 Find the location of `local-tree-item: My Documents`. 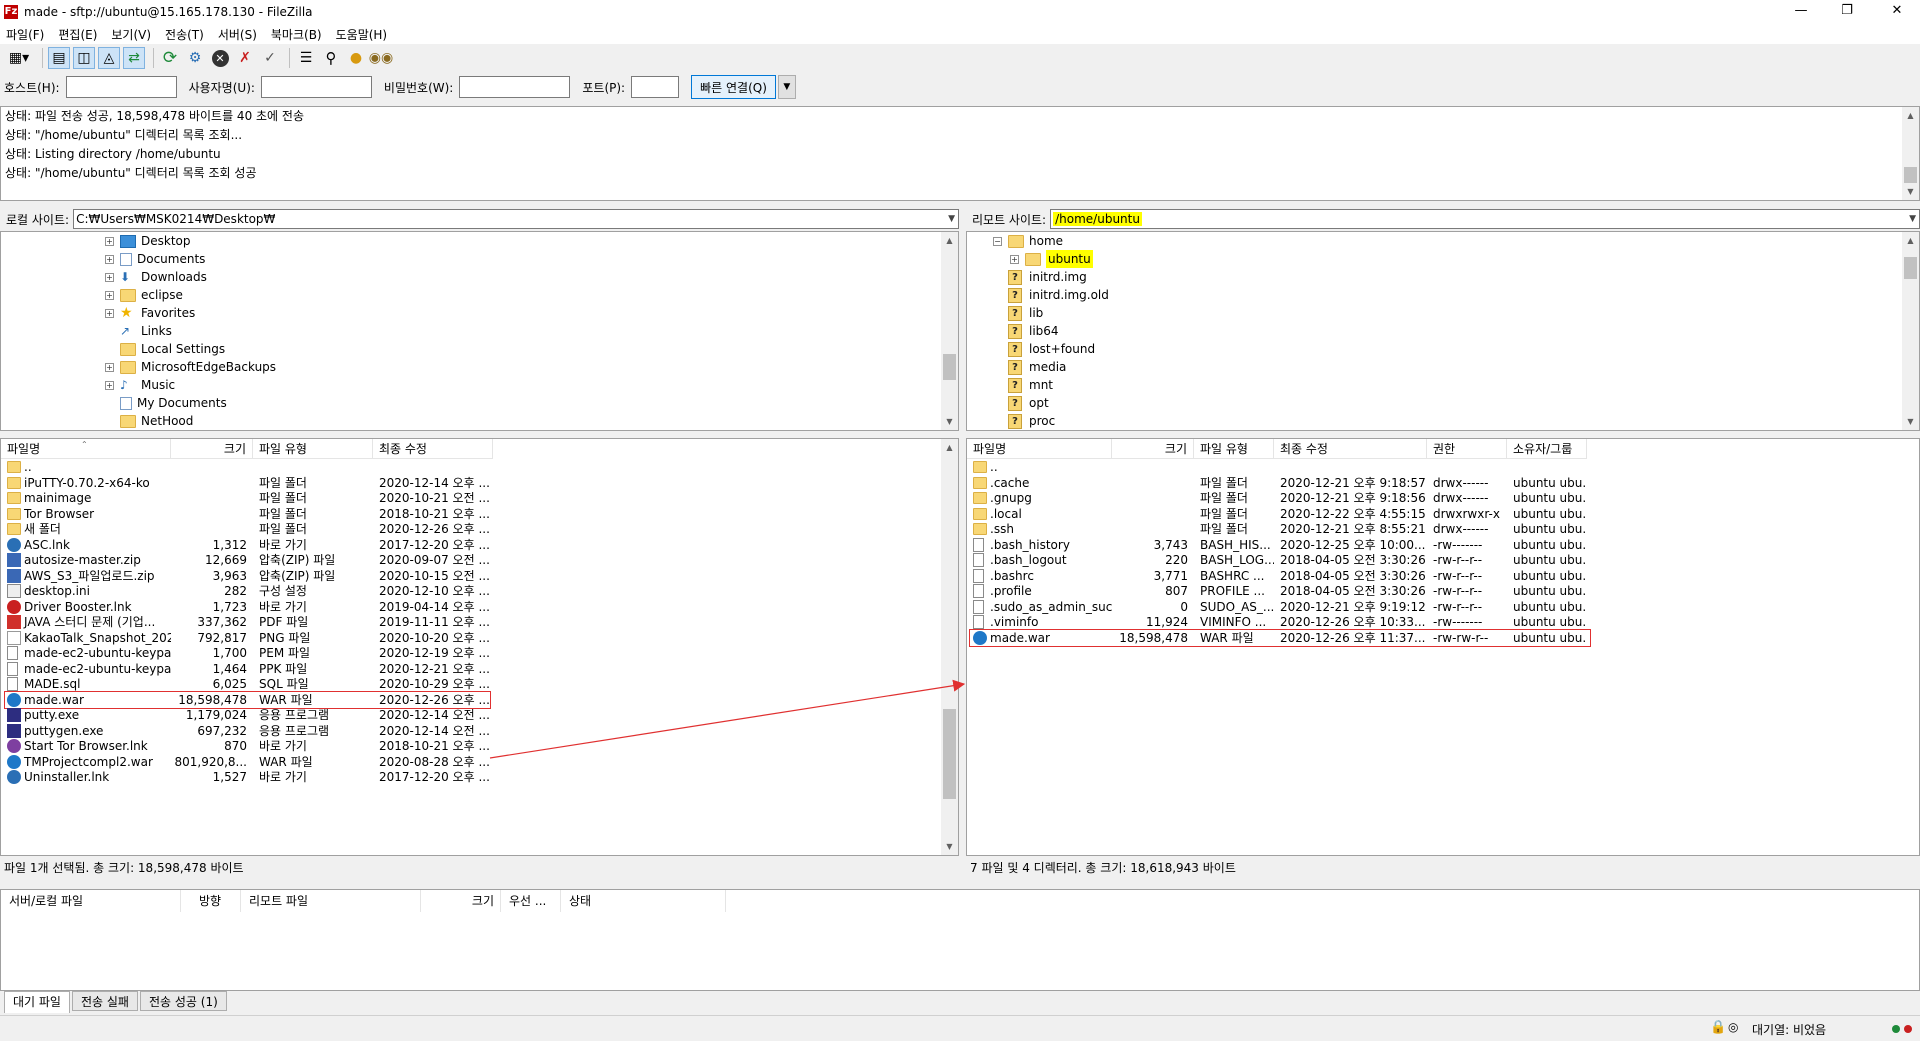

local-tree-item: My Documents is located at coordinates (166, 403).